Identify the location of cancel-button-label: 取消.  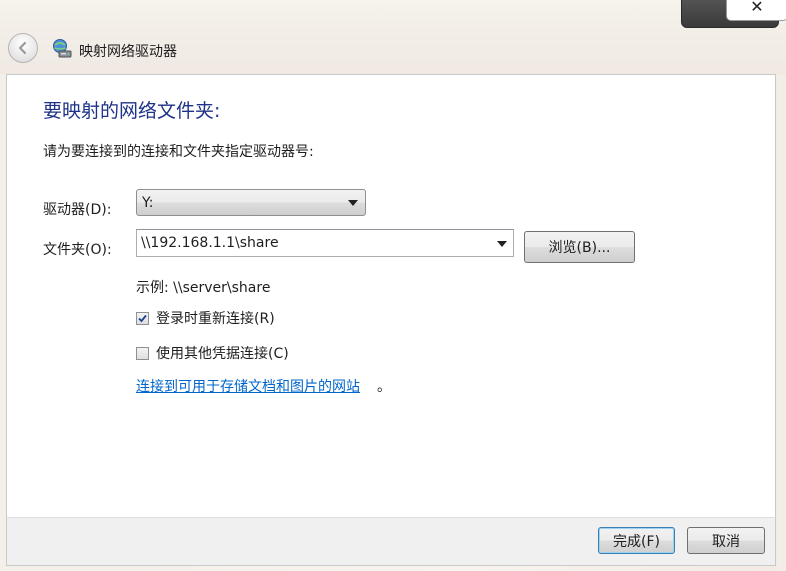
(726, 541).